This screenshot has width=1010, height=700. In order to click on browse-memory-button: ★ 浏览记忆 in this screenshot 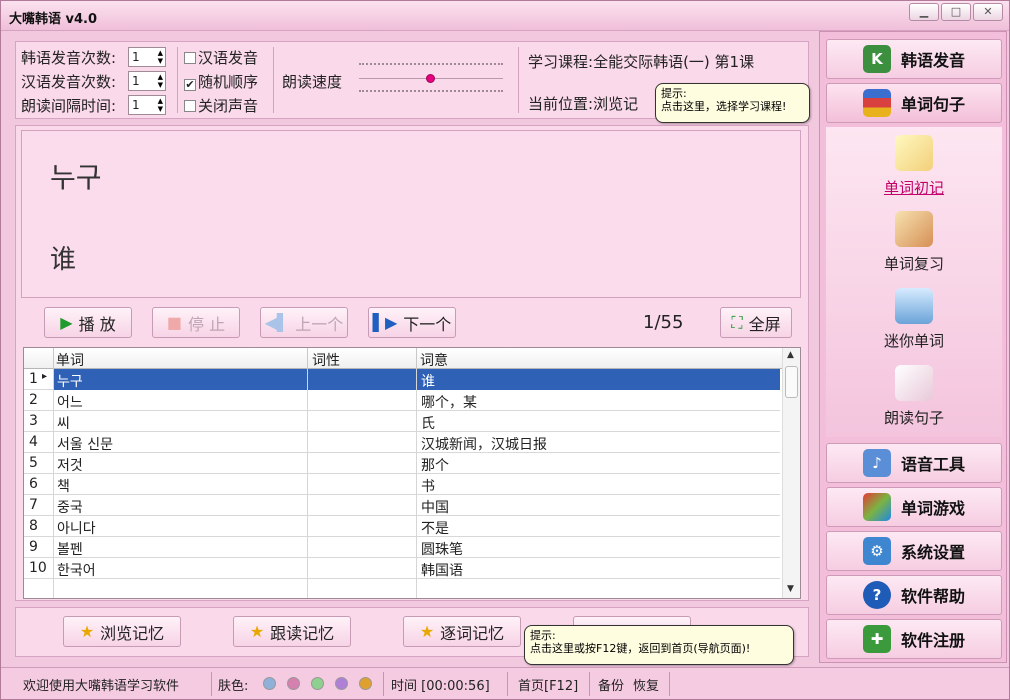, I will do `click(122, 631)`.